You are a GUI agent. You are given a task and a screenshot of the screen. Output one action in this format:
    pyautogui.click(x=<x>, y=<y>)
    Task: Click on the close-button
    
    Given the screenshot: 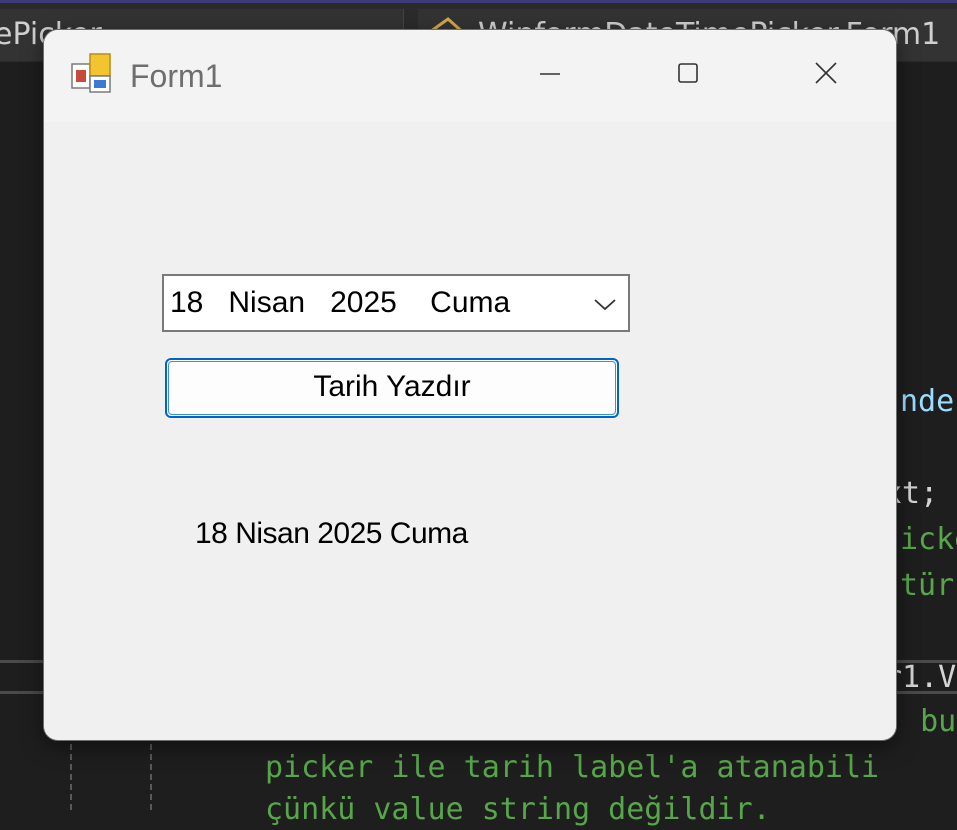 What is the action you would take?
    pyautogui.click(x=826, y=74)
    